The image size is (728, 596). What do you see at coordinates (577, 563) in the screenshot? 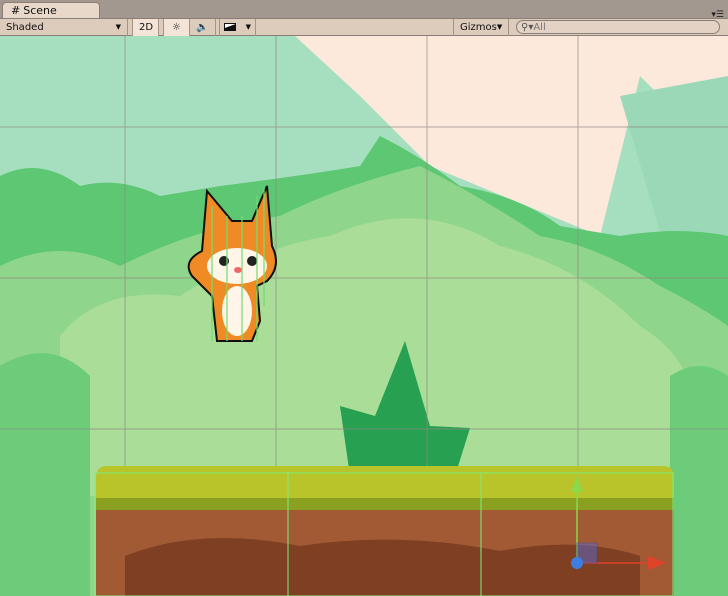
I see `pivot-handle` at bounding box center [577, 563].